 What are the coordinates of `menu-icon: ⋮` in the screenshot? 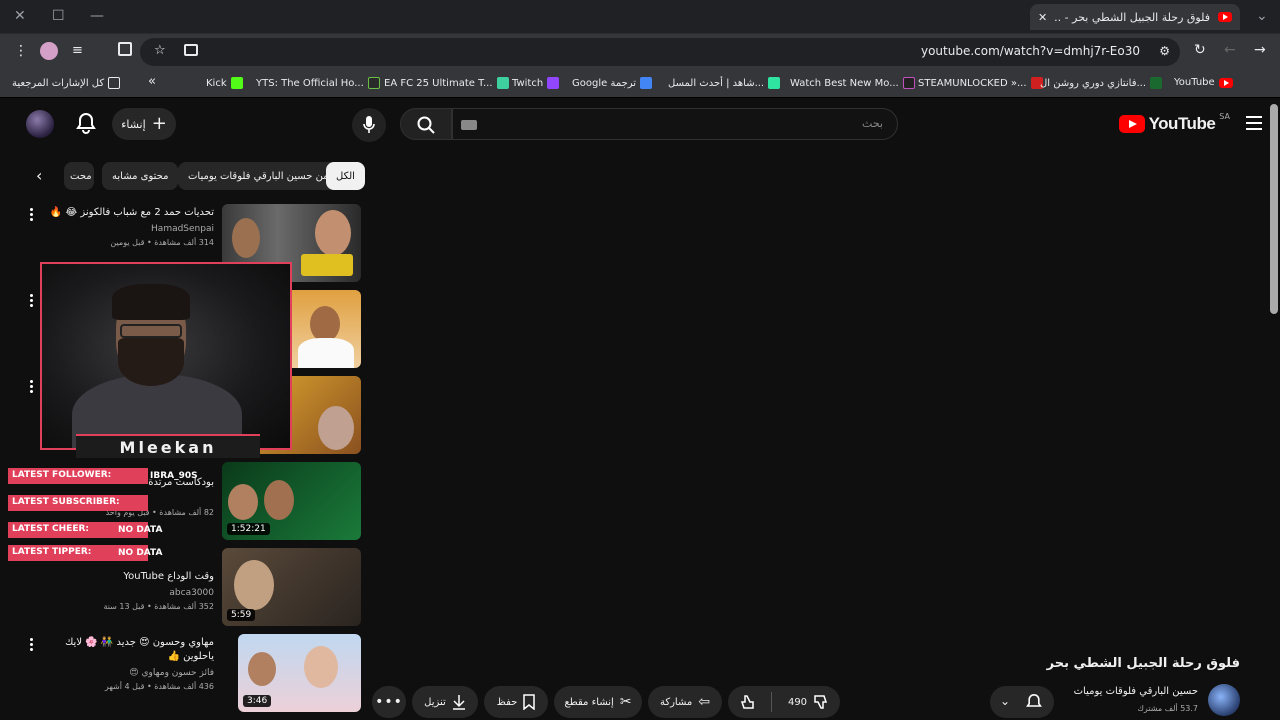 It's located at (21, 51).